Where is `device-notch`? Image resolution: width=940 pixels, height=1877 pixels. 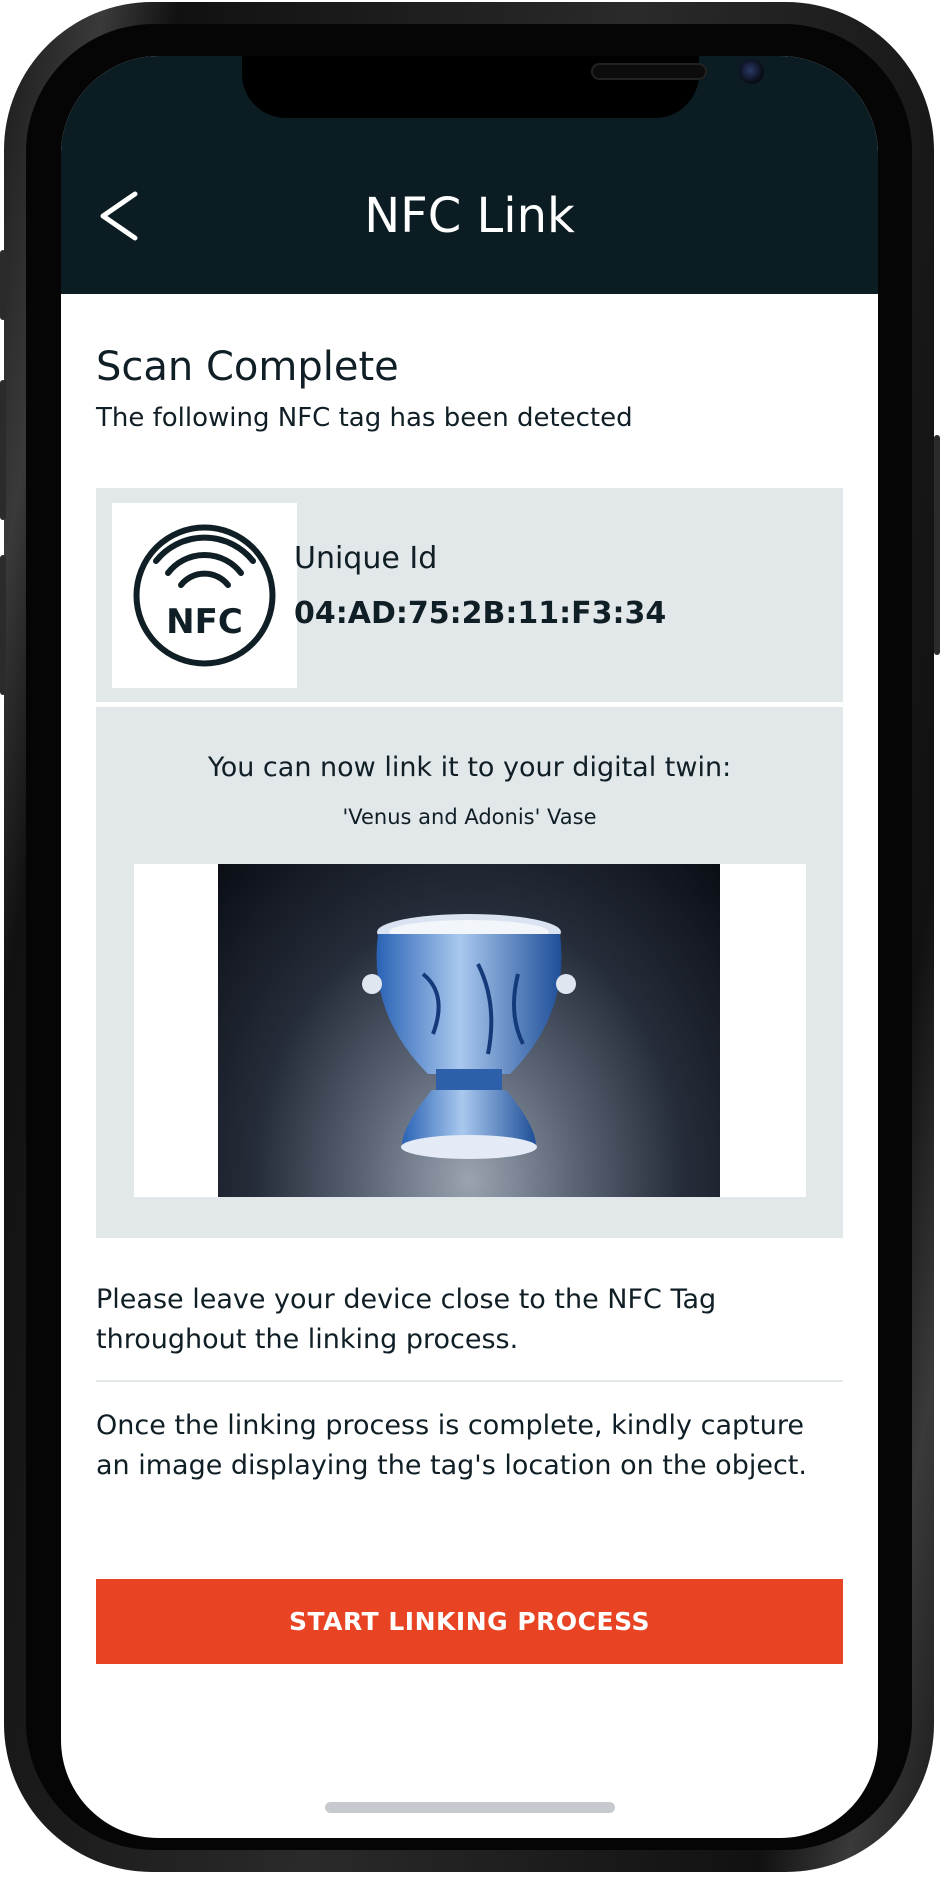 device-notch is located at coordinates (503, 87).